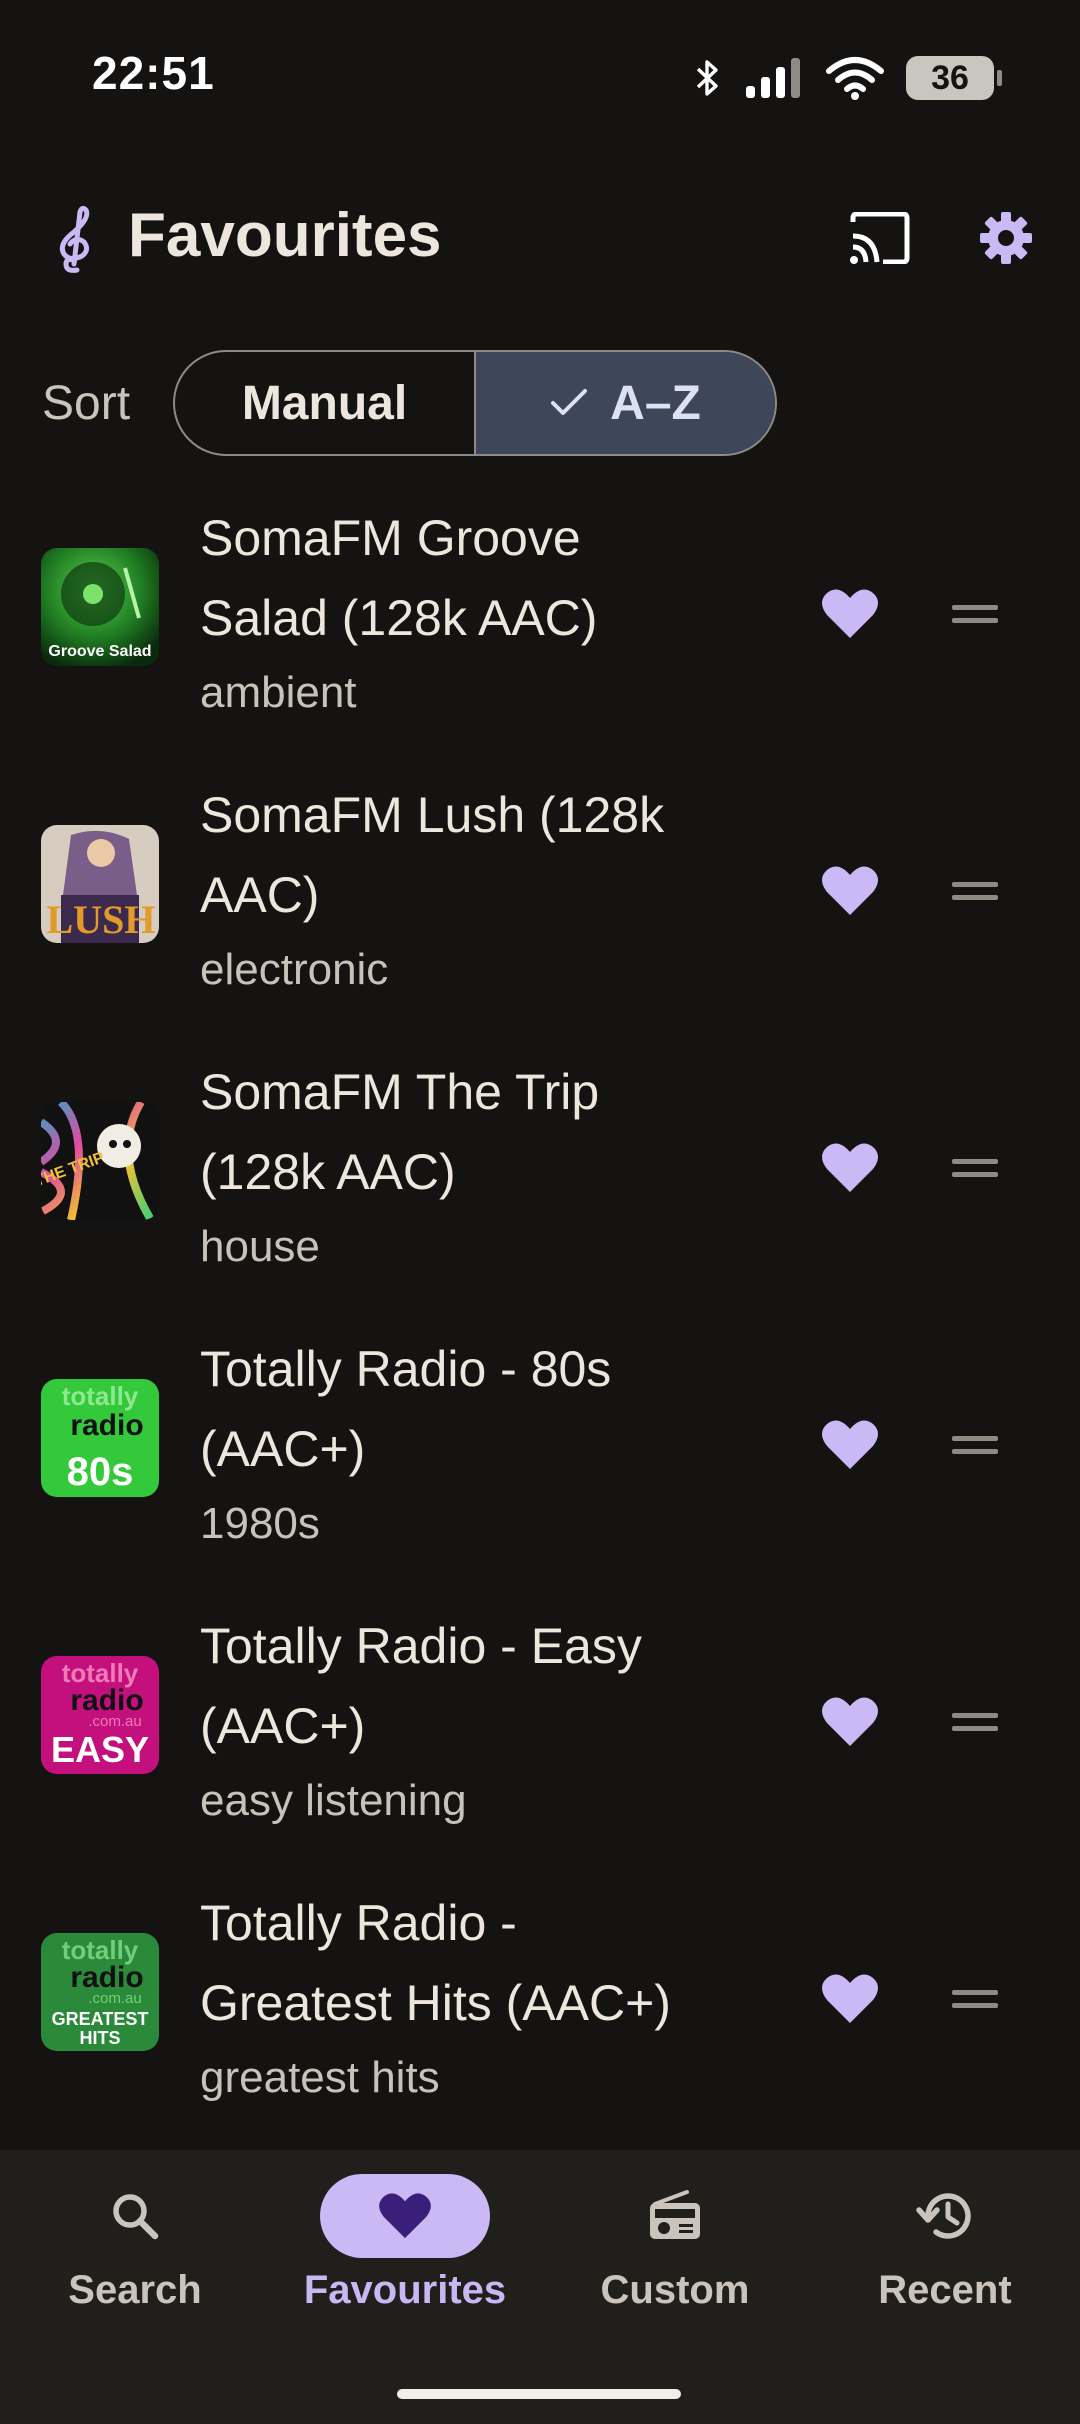  What do you see at coordinates (480, 890) in the screenshot?
I see `station-text: SomaFM Lush (128k AAC) electronic` at bounding box center [480, 890].